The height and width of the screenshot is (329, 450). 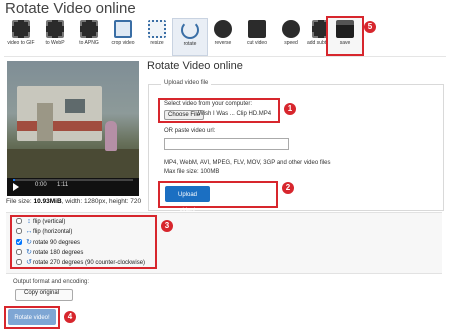 What do you see at coordinates (190, 44) in the screenshot?
I see `tool-label: rotate` at bounding box center [190, 44].